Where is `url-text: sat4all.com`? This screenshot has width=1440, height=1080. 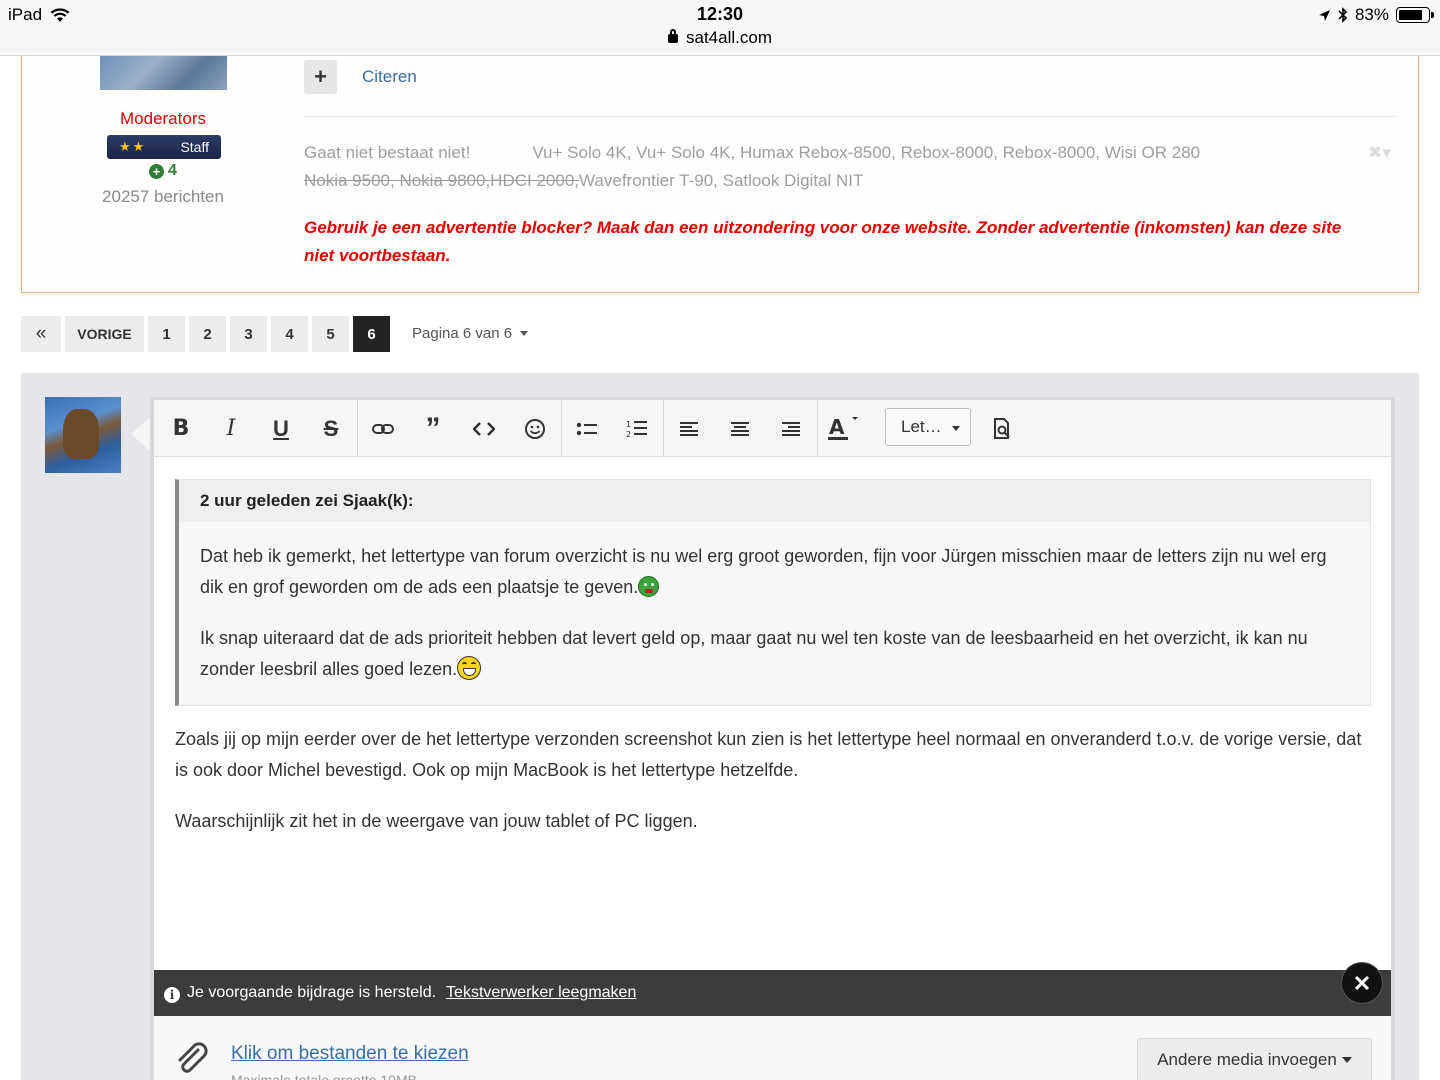 url-text: sat4all.com is located at coordinates (729, 37).